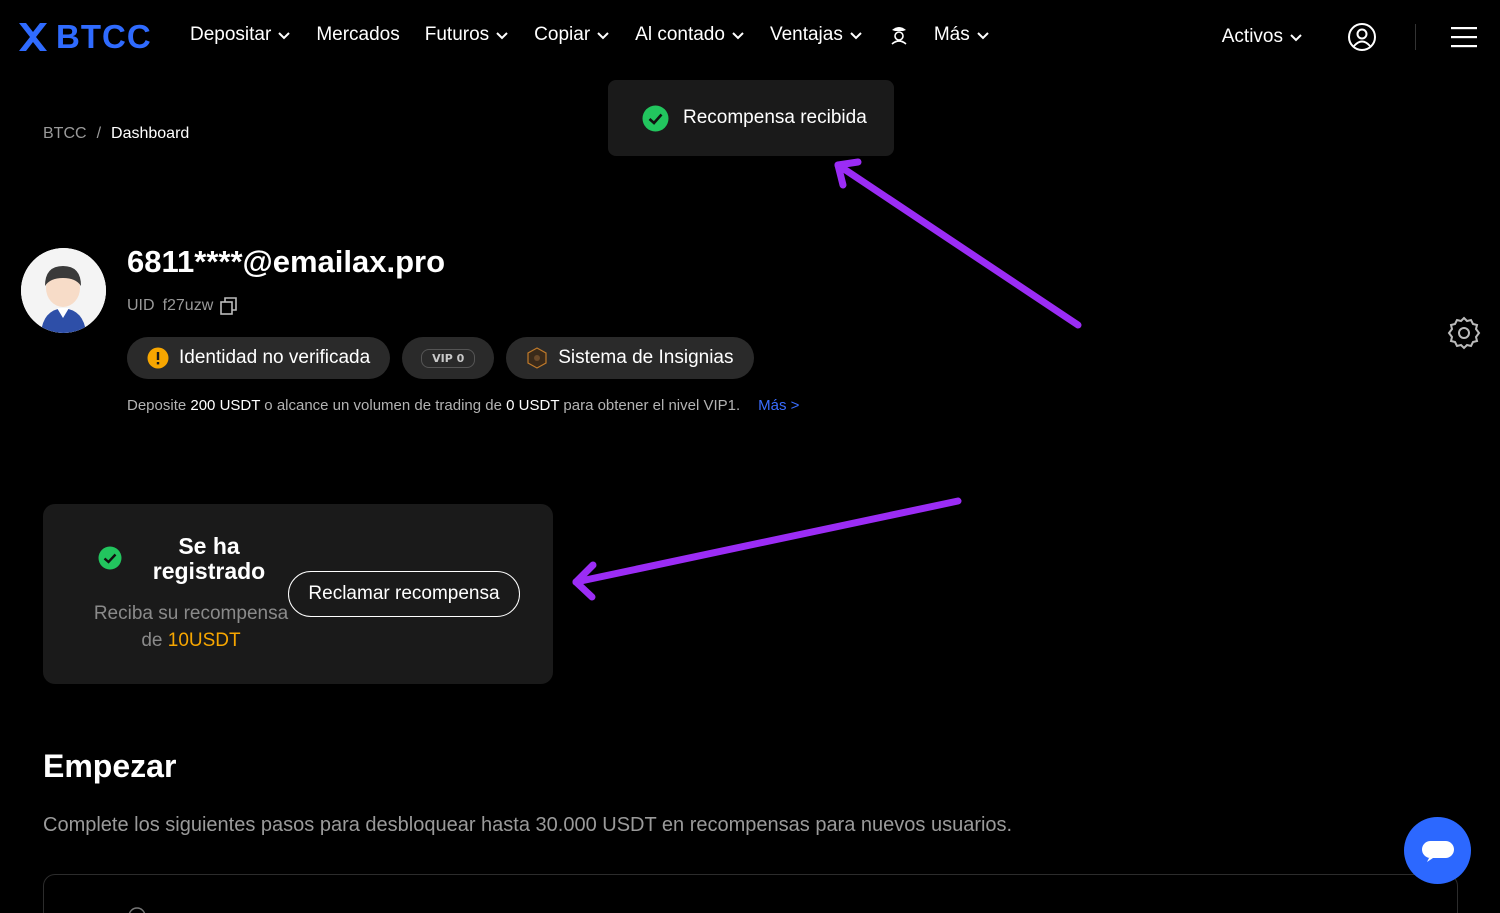 This screenshot has height=913, width=1500. Describe the element at coordinates (775, 117) in the screenshot. I see `toast-message: Recompensa recibida` at that location.